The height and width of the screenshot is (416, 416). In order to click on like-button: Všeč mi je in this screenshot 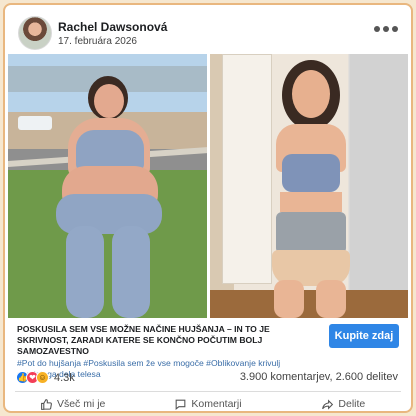, I will do `click(72, 402)`.